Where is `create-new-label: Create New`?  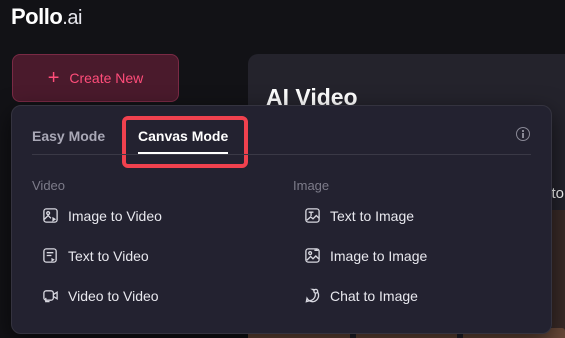
create-new-label: Create New is located at coordinates (106, 78).